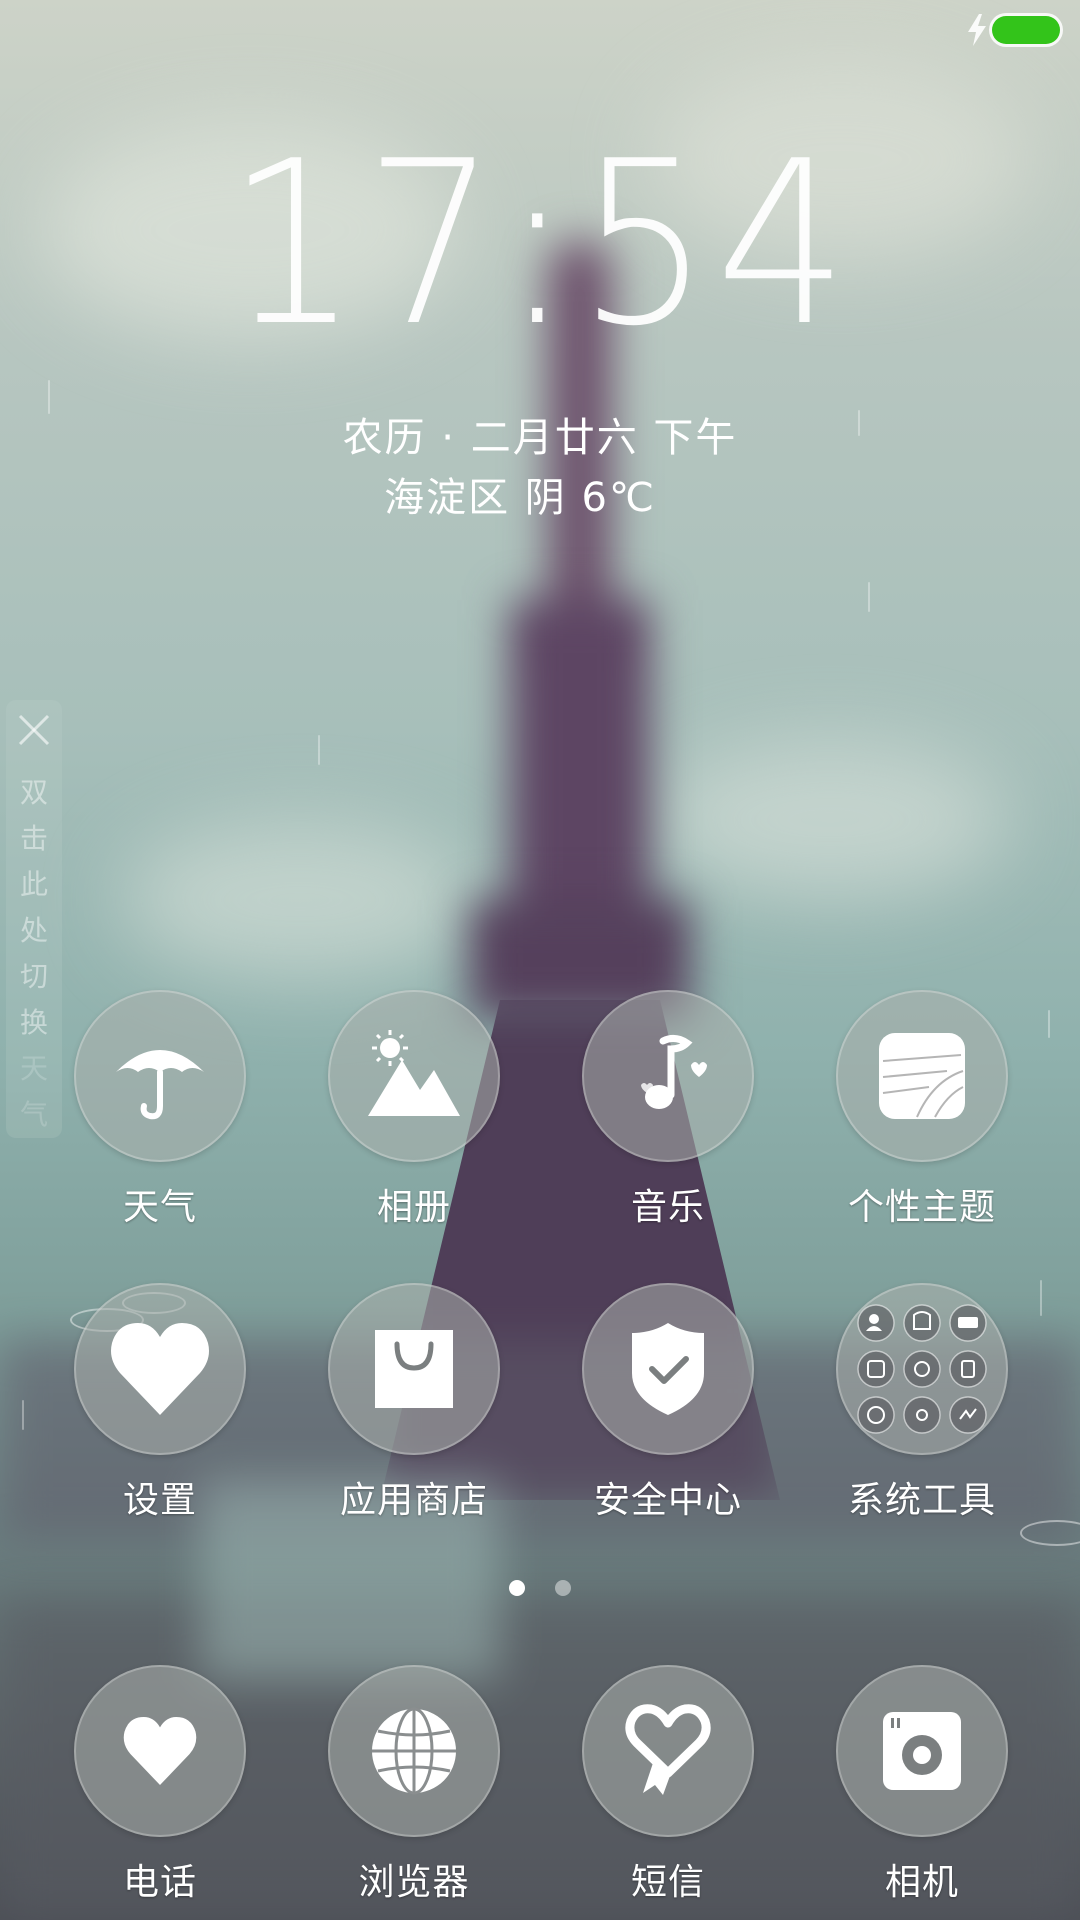 The height and width of the screenshot is (1920, 1080). Describe the element at coordinates (540, 438) in the screenshot. I see `lunar-date: 农历 · 二月廿六 下午` at that location.